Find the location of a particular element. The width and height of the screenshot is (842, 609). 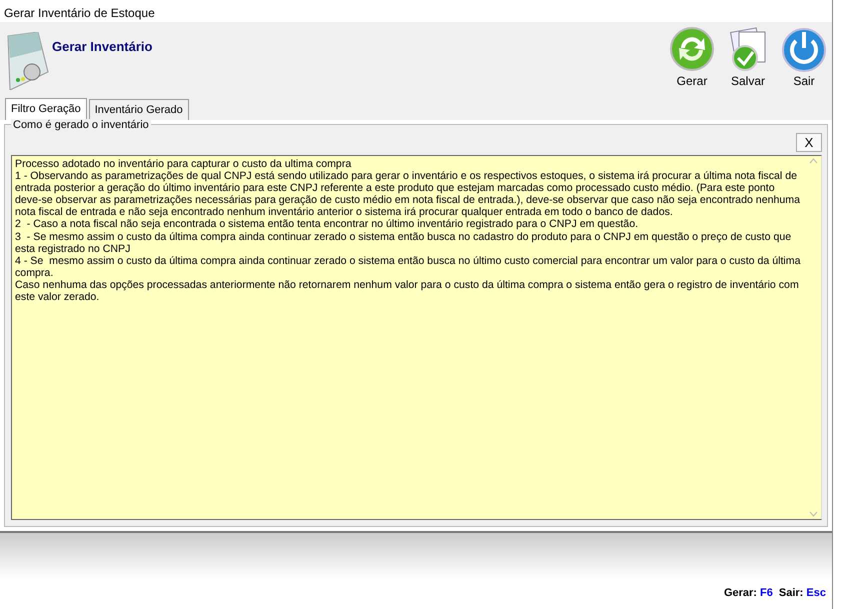

toolbar-button: Gerar is located at coordinates (692, 58).